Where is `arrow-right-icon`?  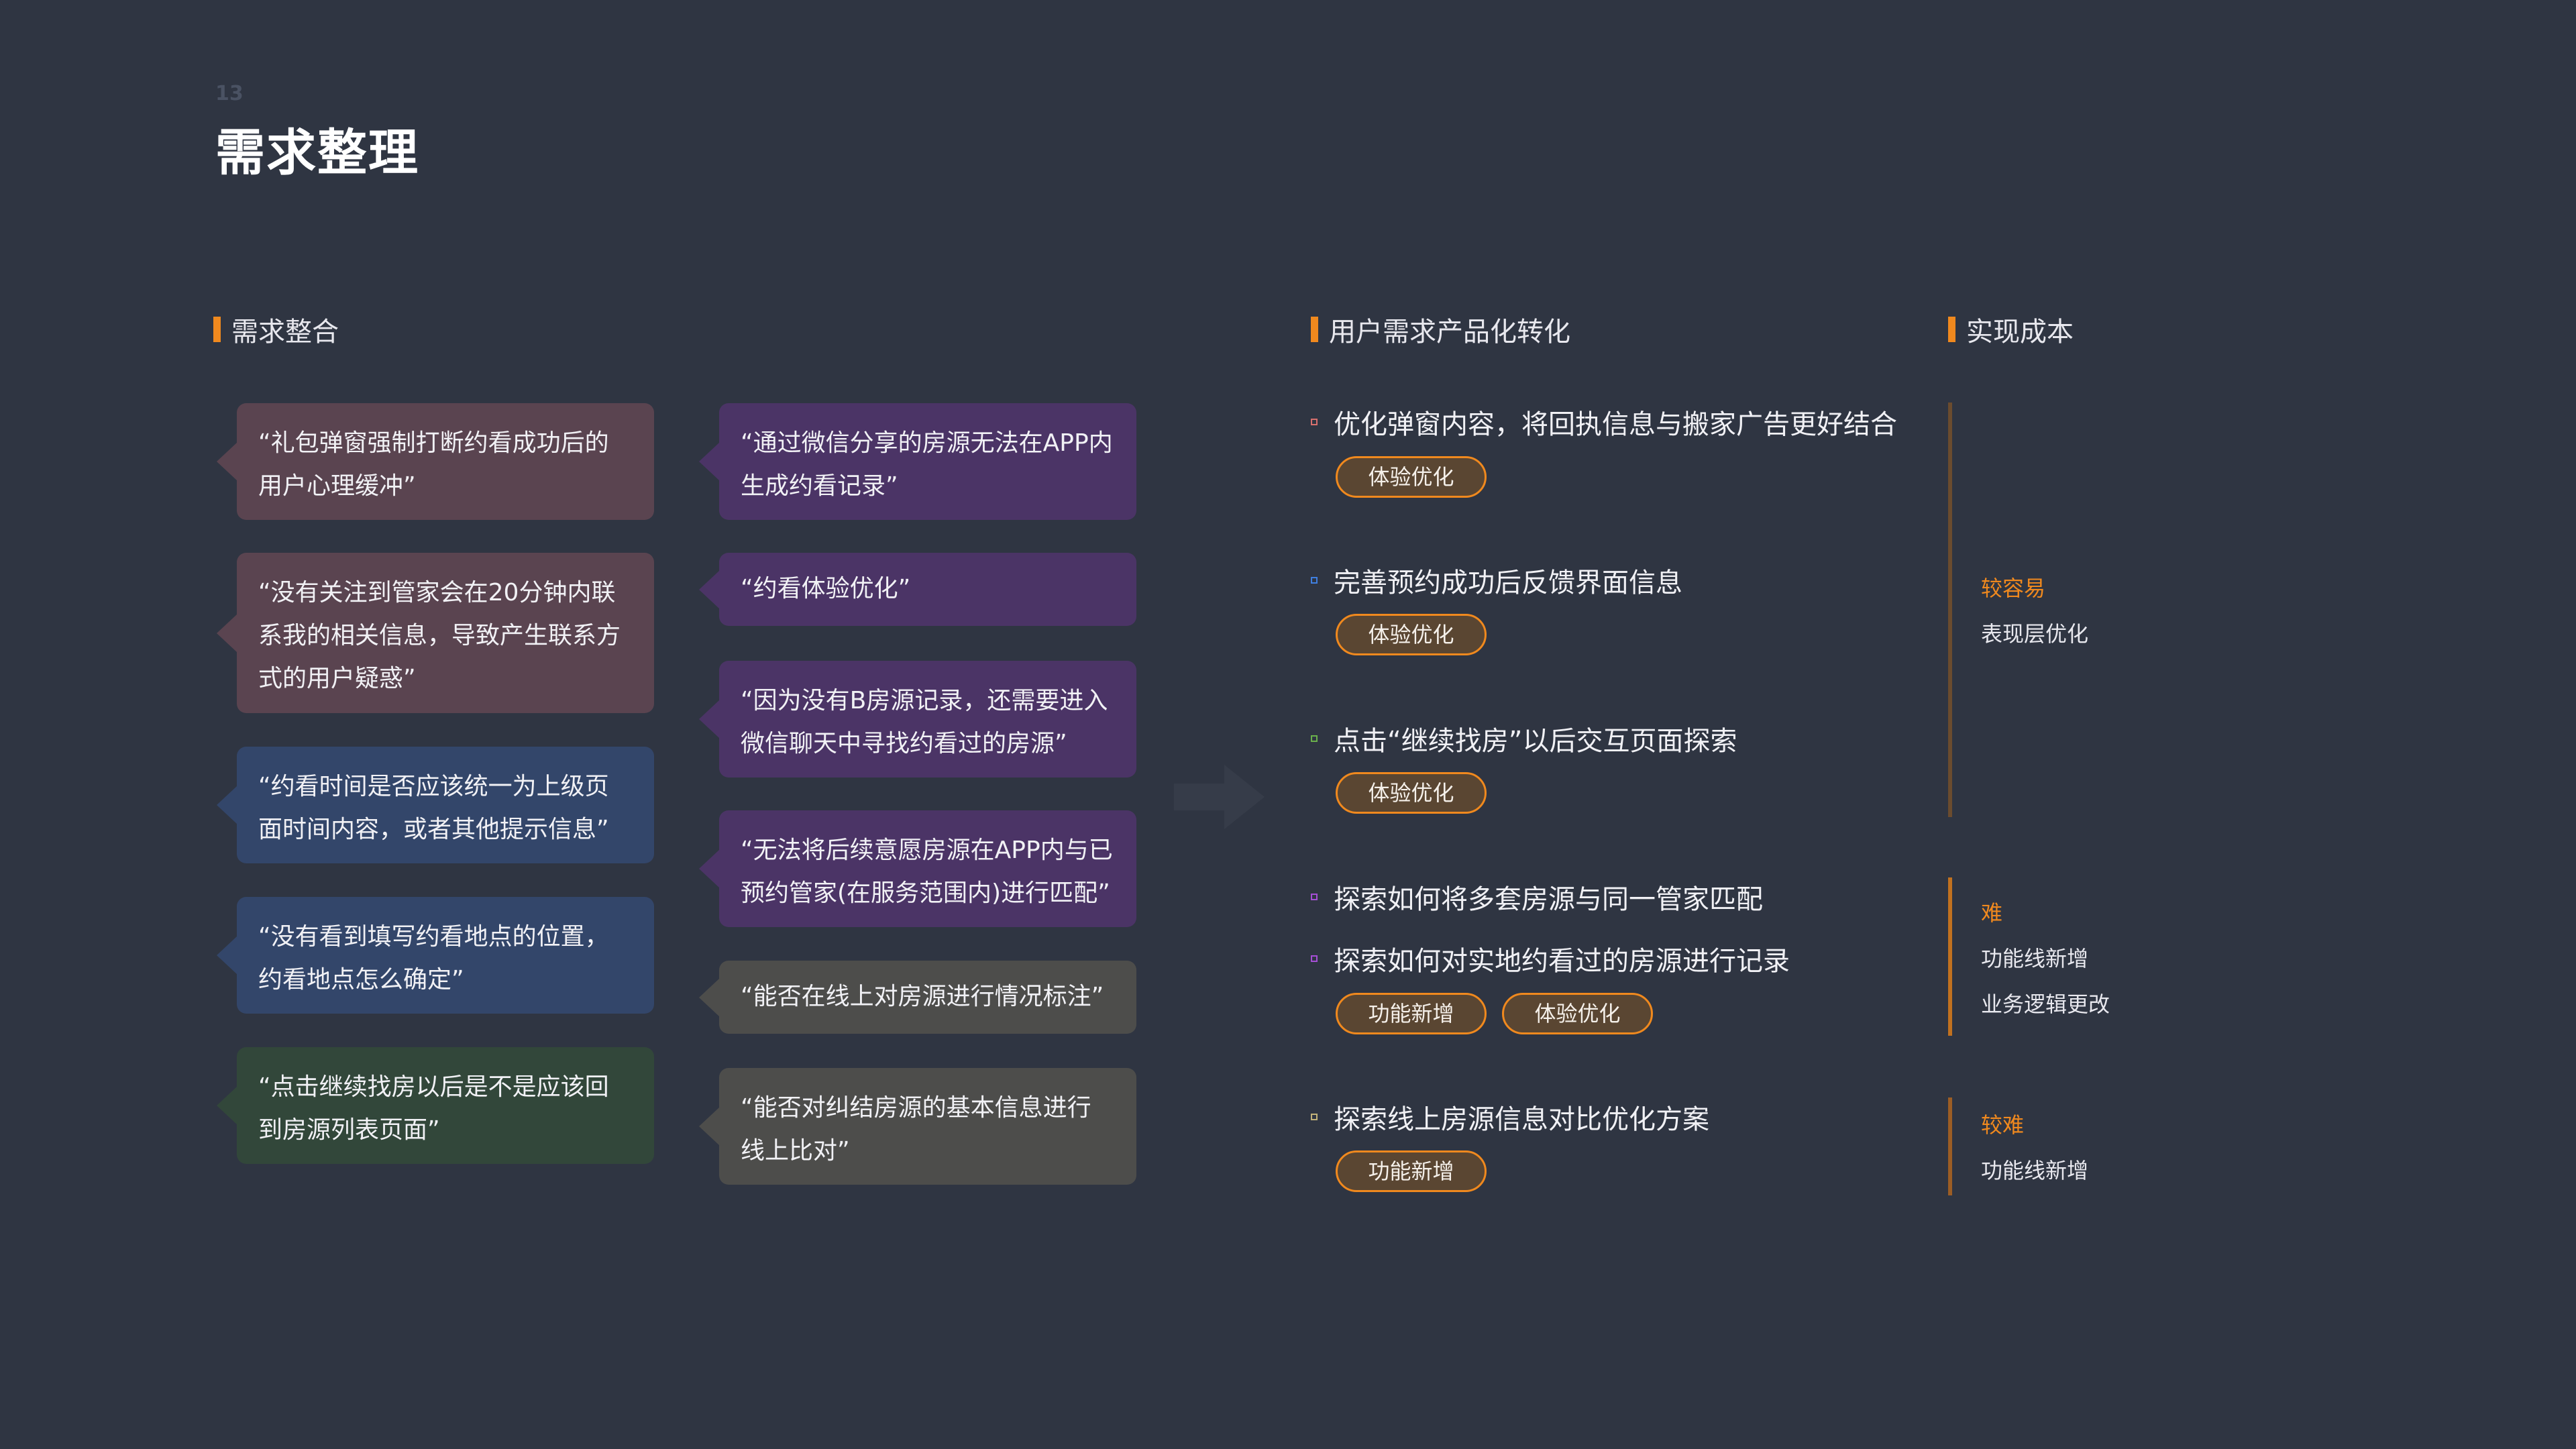
arrow-right-icon is located at coordinates (1219, 797).